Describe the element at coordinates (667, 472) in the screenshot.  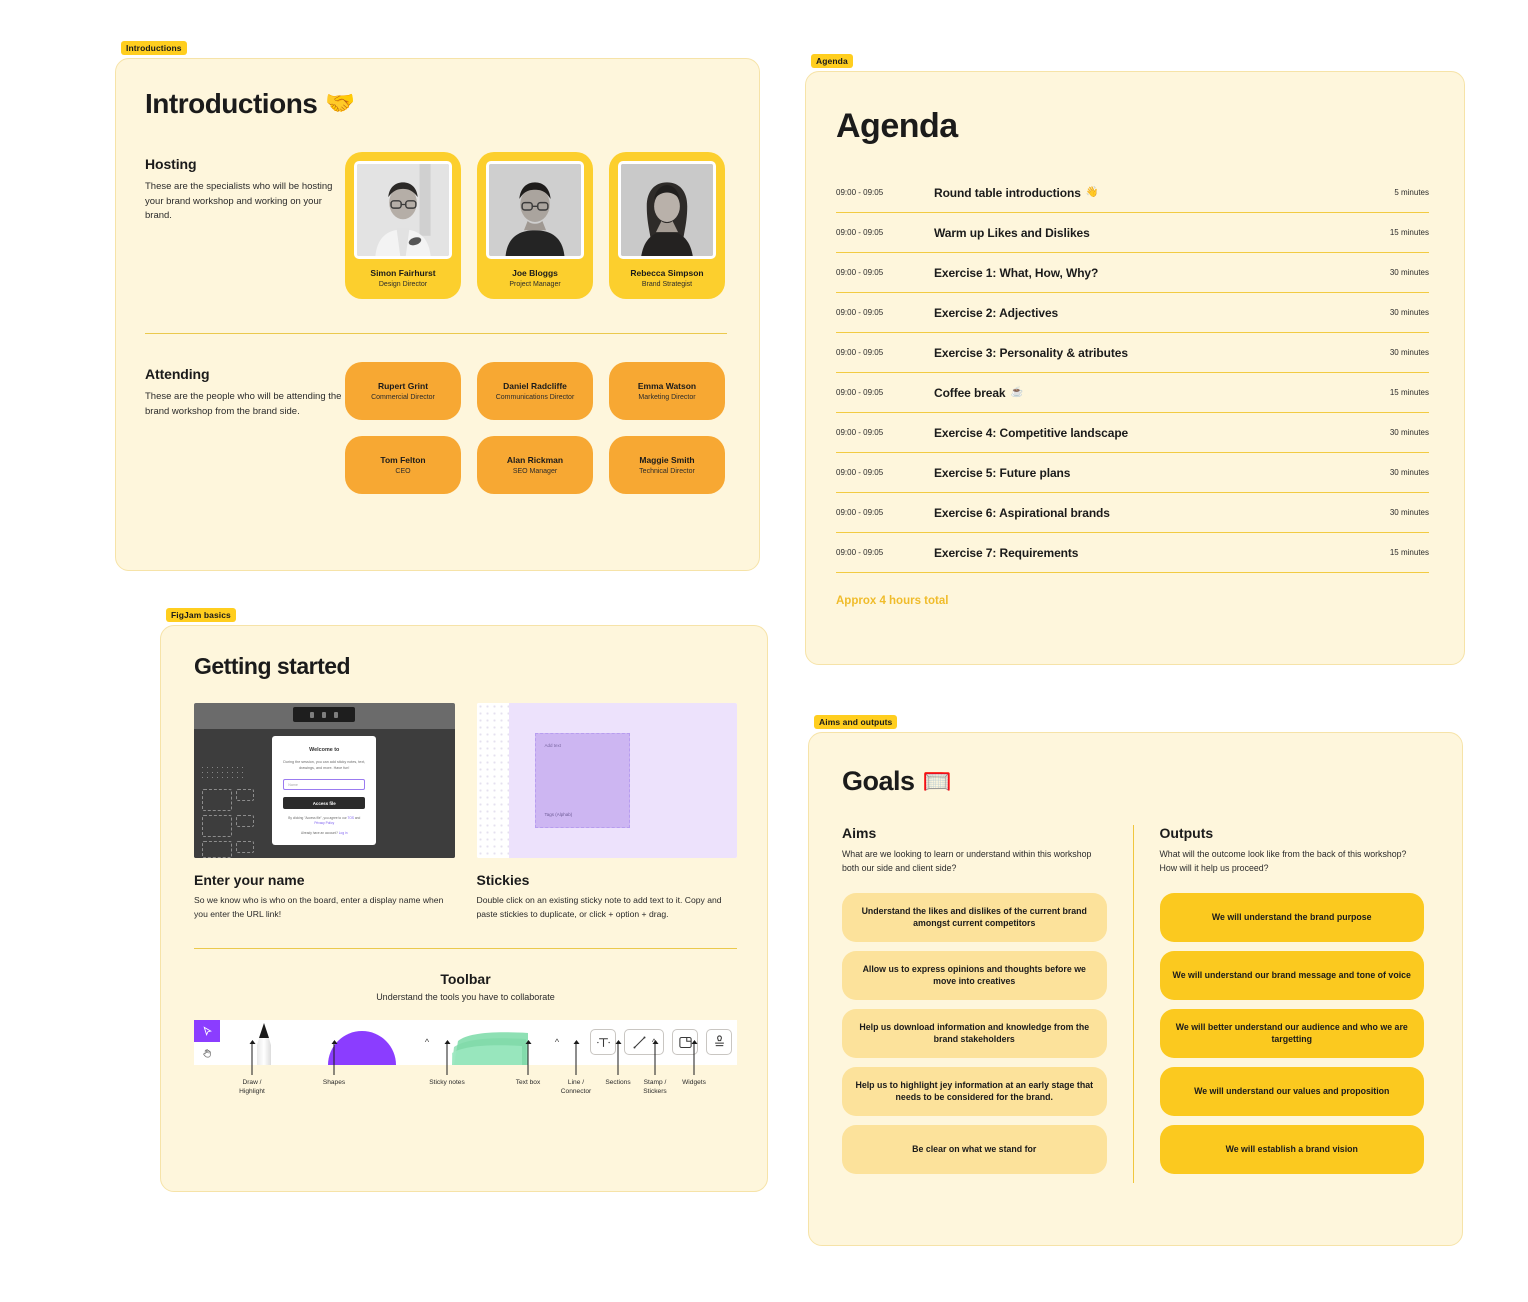
I see `attendee-role: Technical Director` at that location.